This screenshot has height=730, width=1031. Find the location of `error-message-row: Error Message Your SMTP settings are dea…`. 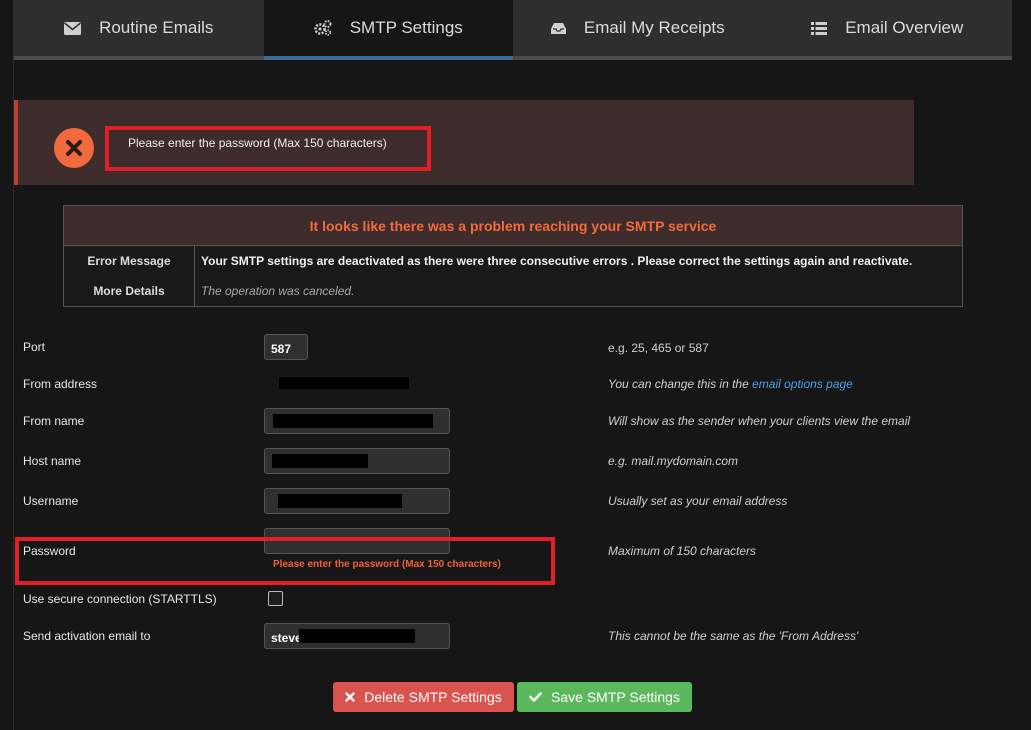

error-message-row: Error Message Your SMTP settings are dea… is located at coordinates (513, 261).